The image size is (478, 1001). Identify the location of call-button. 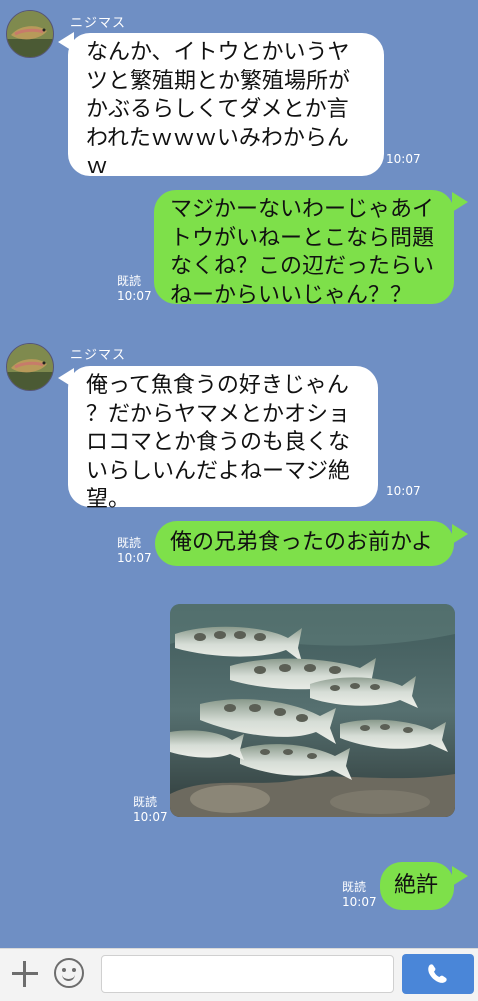
(438, 974).